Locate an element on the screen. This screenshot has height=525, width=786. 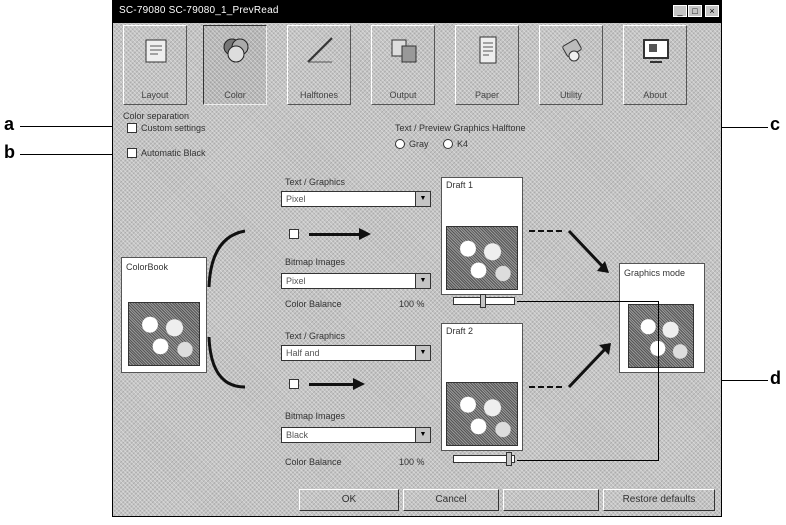
utility-icon is located at coordinates (572, 50).